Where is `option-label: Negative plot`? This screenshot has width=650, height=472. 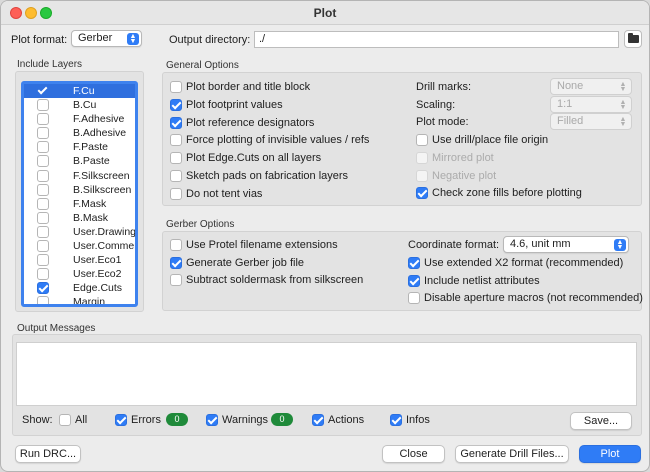
option-label: Negative plot is located at coordinates (464, 175).